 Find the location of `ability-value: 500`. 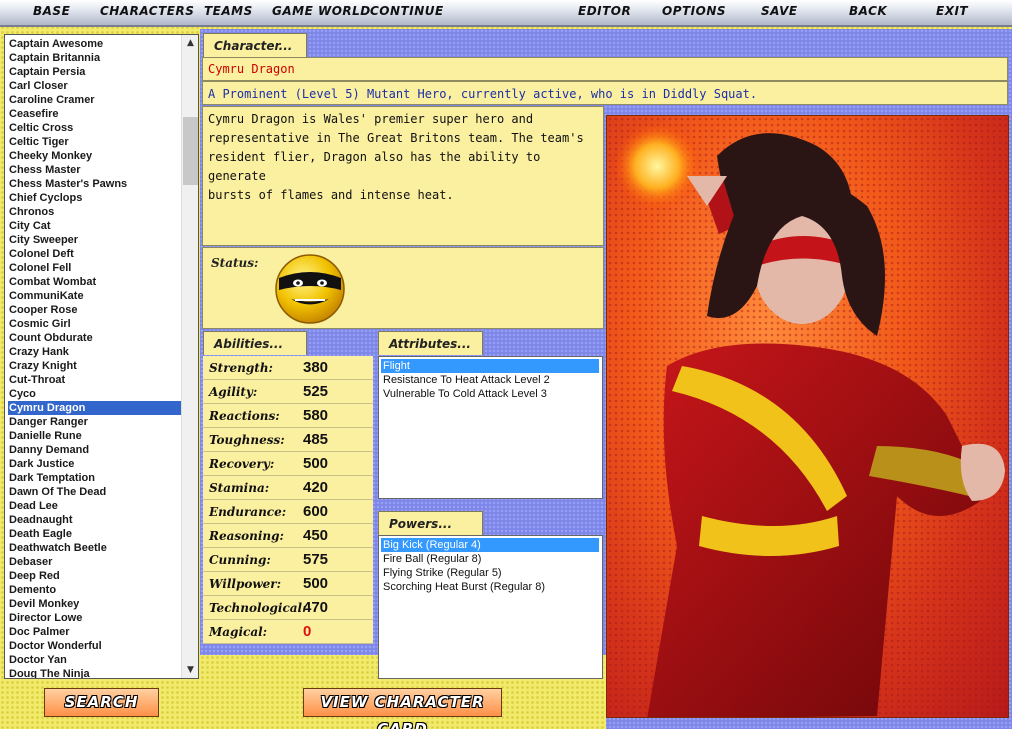

ability-value: 500 is located at coordinates (316, 463).